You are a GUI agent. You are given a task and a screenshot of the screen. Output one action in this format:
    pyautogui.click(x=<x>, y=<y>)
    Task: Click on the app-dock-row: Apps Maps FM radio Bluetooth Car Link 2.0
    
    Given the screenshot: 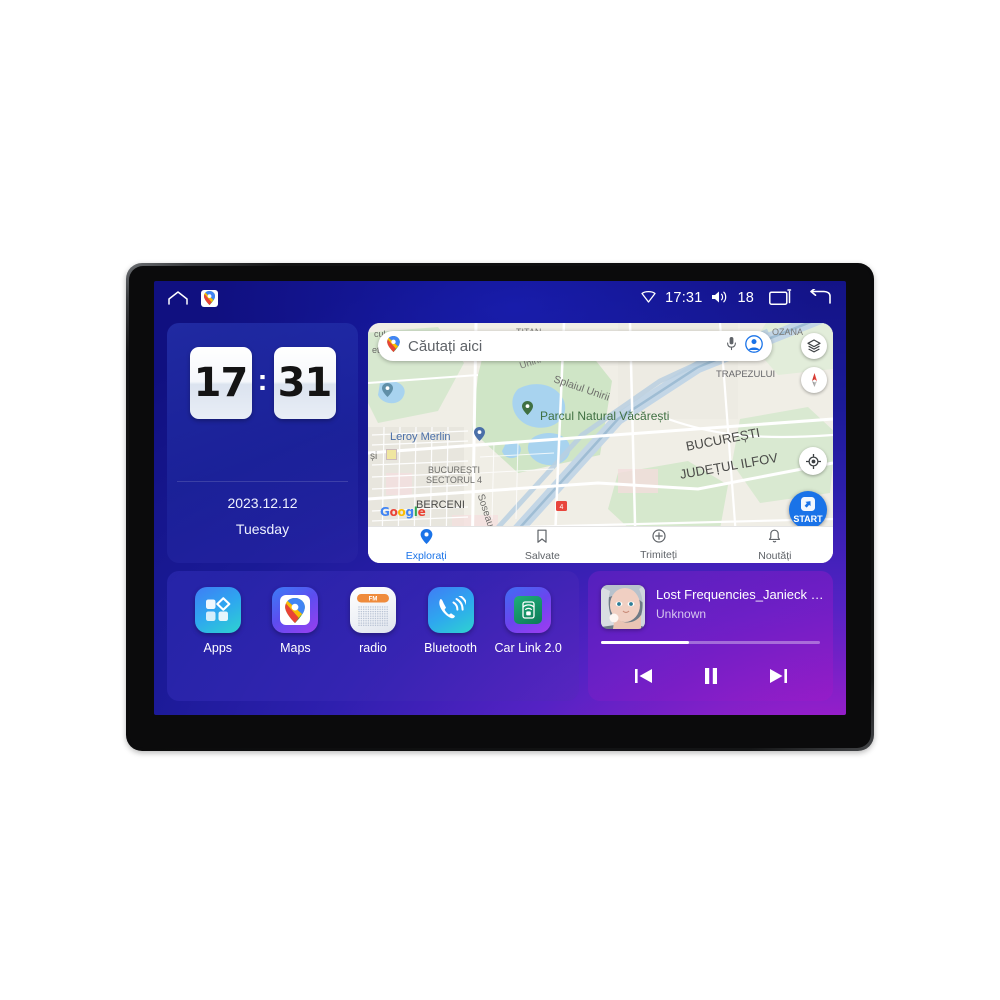 What is the action you would take?
    pyautogui.click(x=373, y=621)
    